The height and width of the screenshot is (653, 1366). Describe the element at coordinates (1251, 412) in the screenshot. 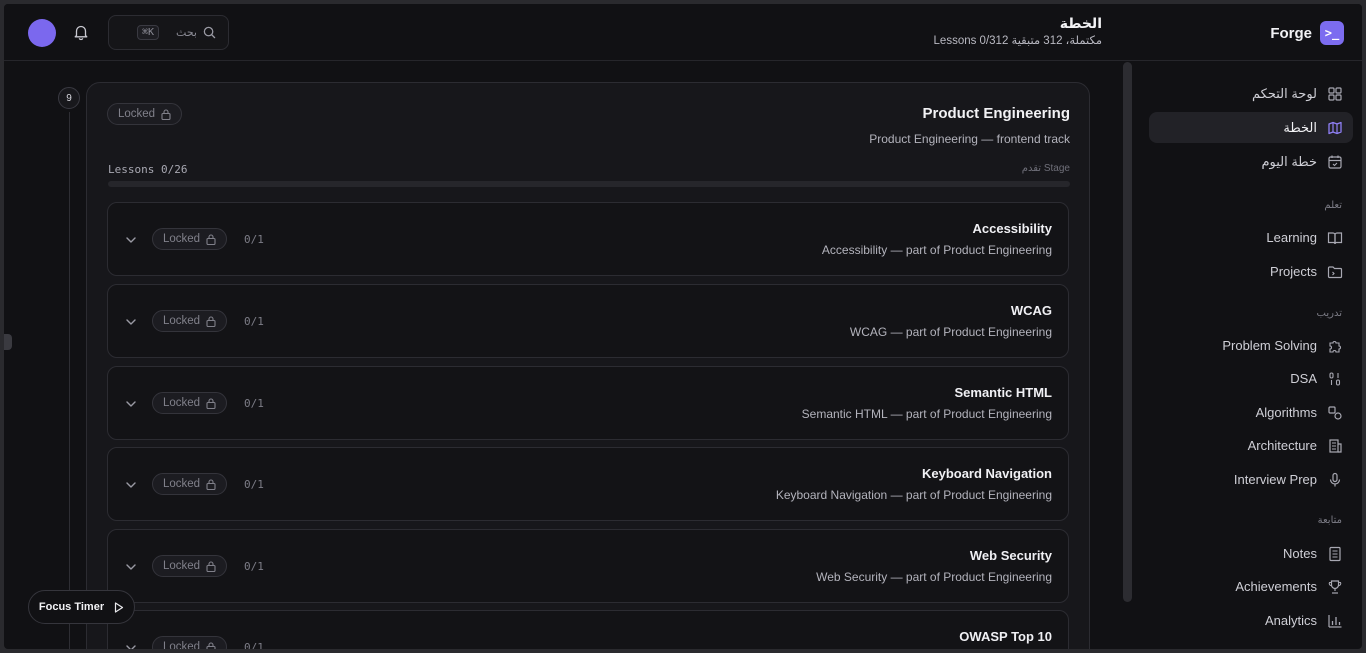

I see `sidebar-item-algorithms: Algorithms` at that location.